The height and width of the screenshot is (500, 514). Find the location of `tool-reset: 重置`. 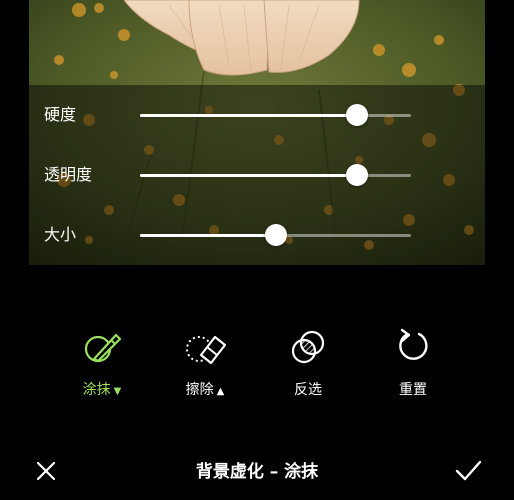

tool-reset: 重置 is located at coordinates (413, 362).